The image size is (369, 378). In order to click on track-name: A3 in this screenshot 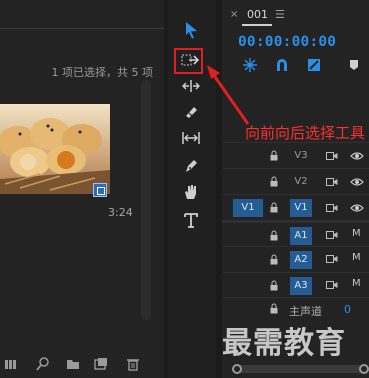, I will do `click(301, 286)`.